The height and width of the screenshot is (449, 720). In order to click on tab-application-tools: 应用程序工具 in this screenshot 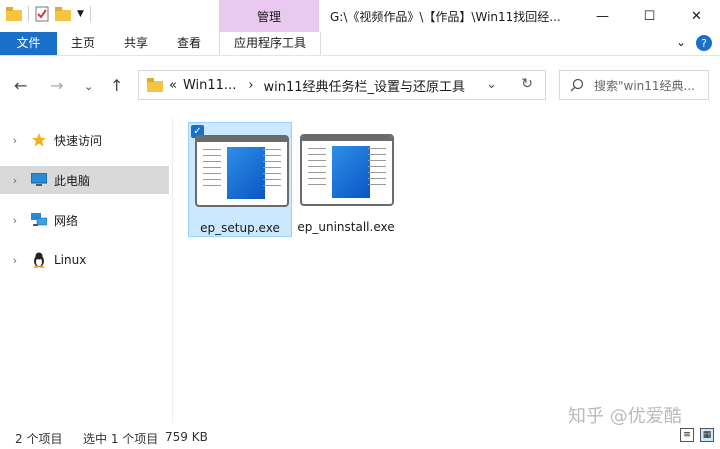, I will do `click(270, 43)`.